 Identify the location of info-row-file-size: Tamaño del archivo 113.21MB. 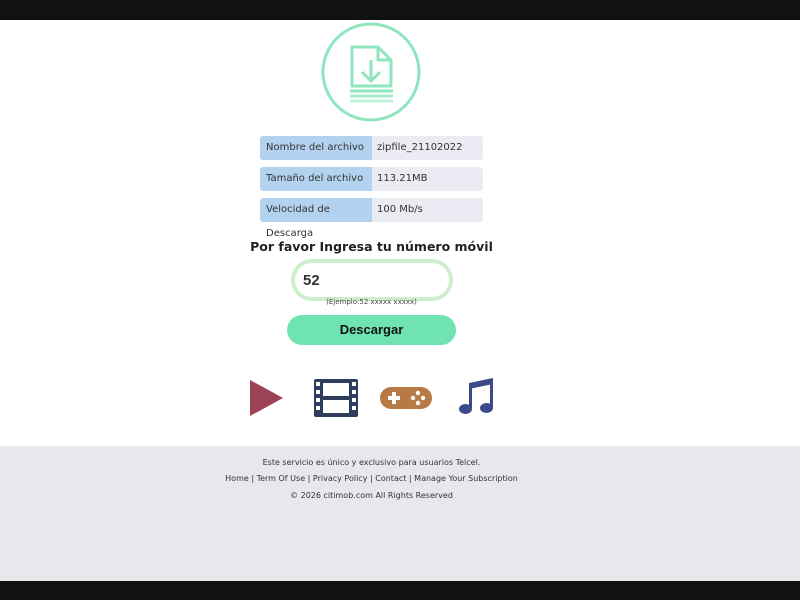
(371, 179).